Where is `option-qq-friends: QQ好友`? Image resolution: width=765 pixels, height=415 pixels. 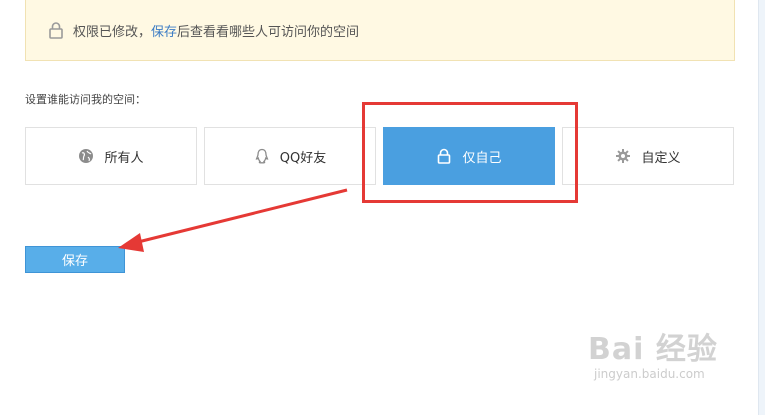
option-qq-friends: QQ好友 is located at coordinates (290, 156).